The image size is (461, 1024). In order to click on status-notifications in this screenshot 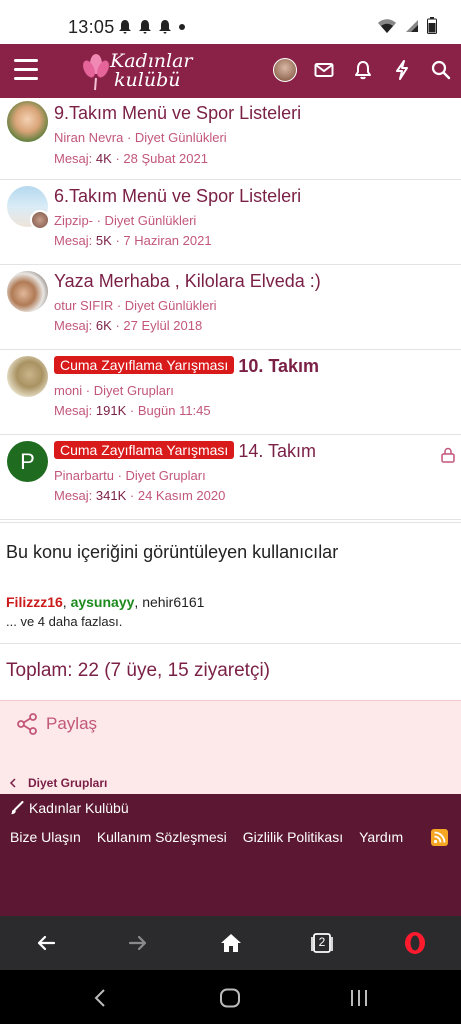, I will do `click(152, 26)`.